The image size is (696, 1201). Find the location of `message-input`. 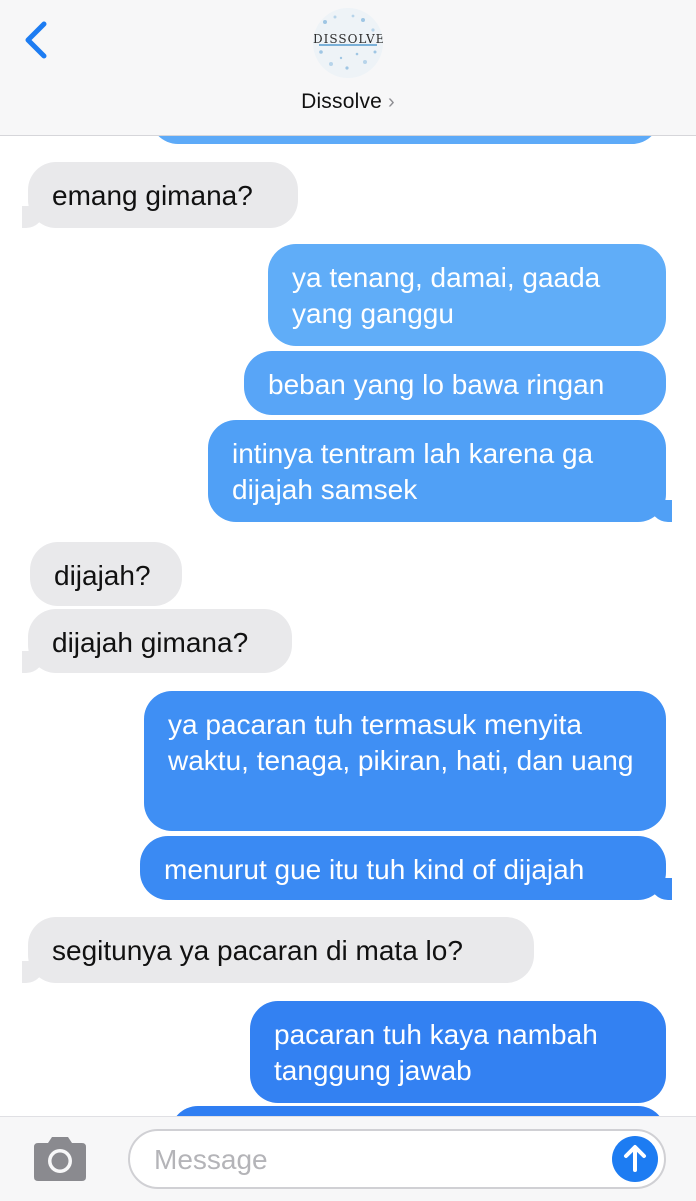

message-input is located at coordinates (374, 1160).